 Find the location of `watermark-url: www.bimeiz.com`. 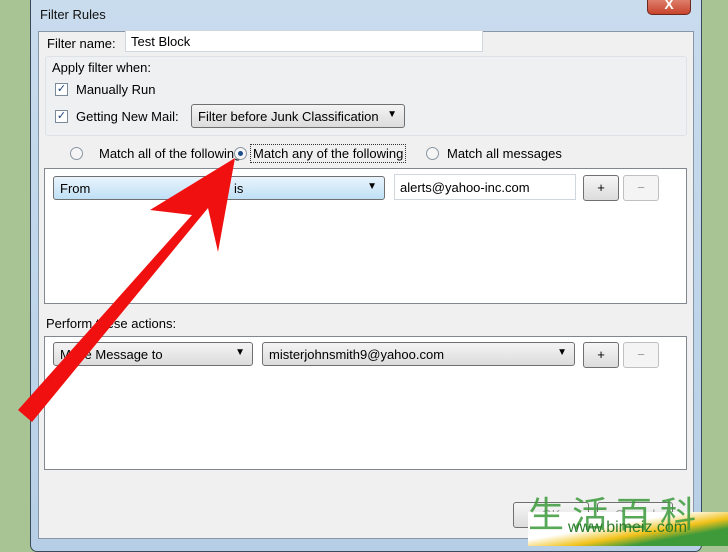

watermark-url: www.bimeiz.com is located at coordinates (628, 527).